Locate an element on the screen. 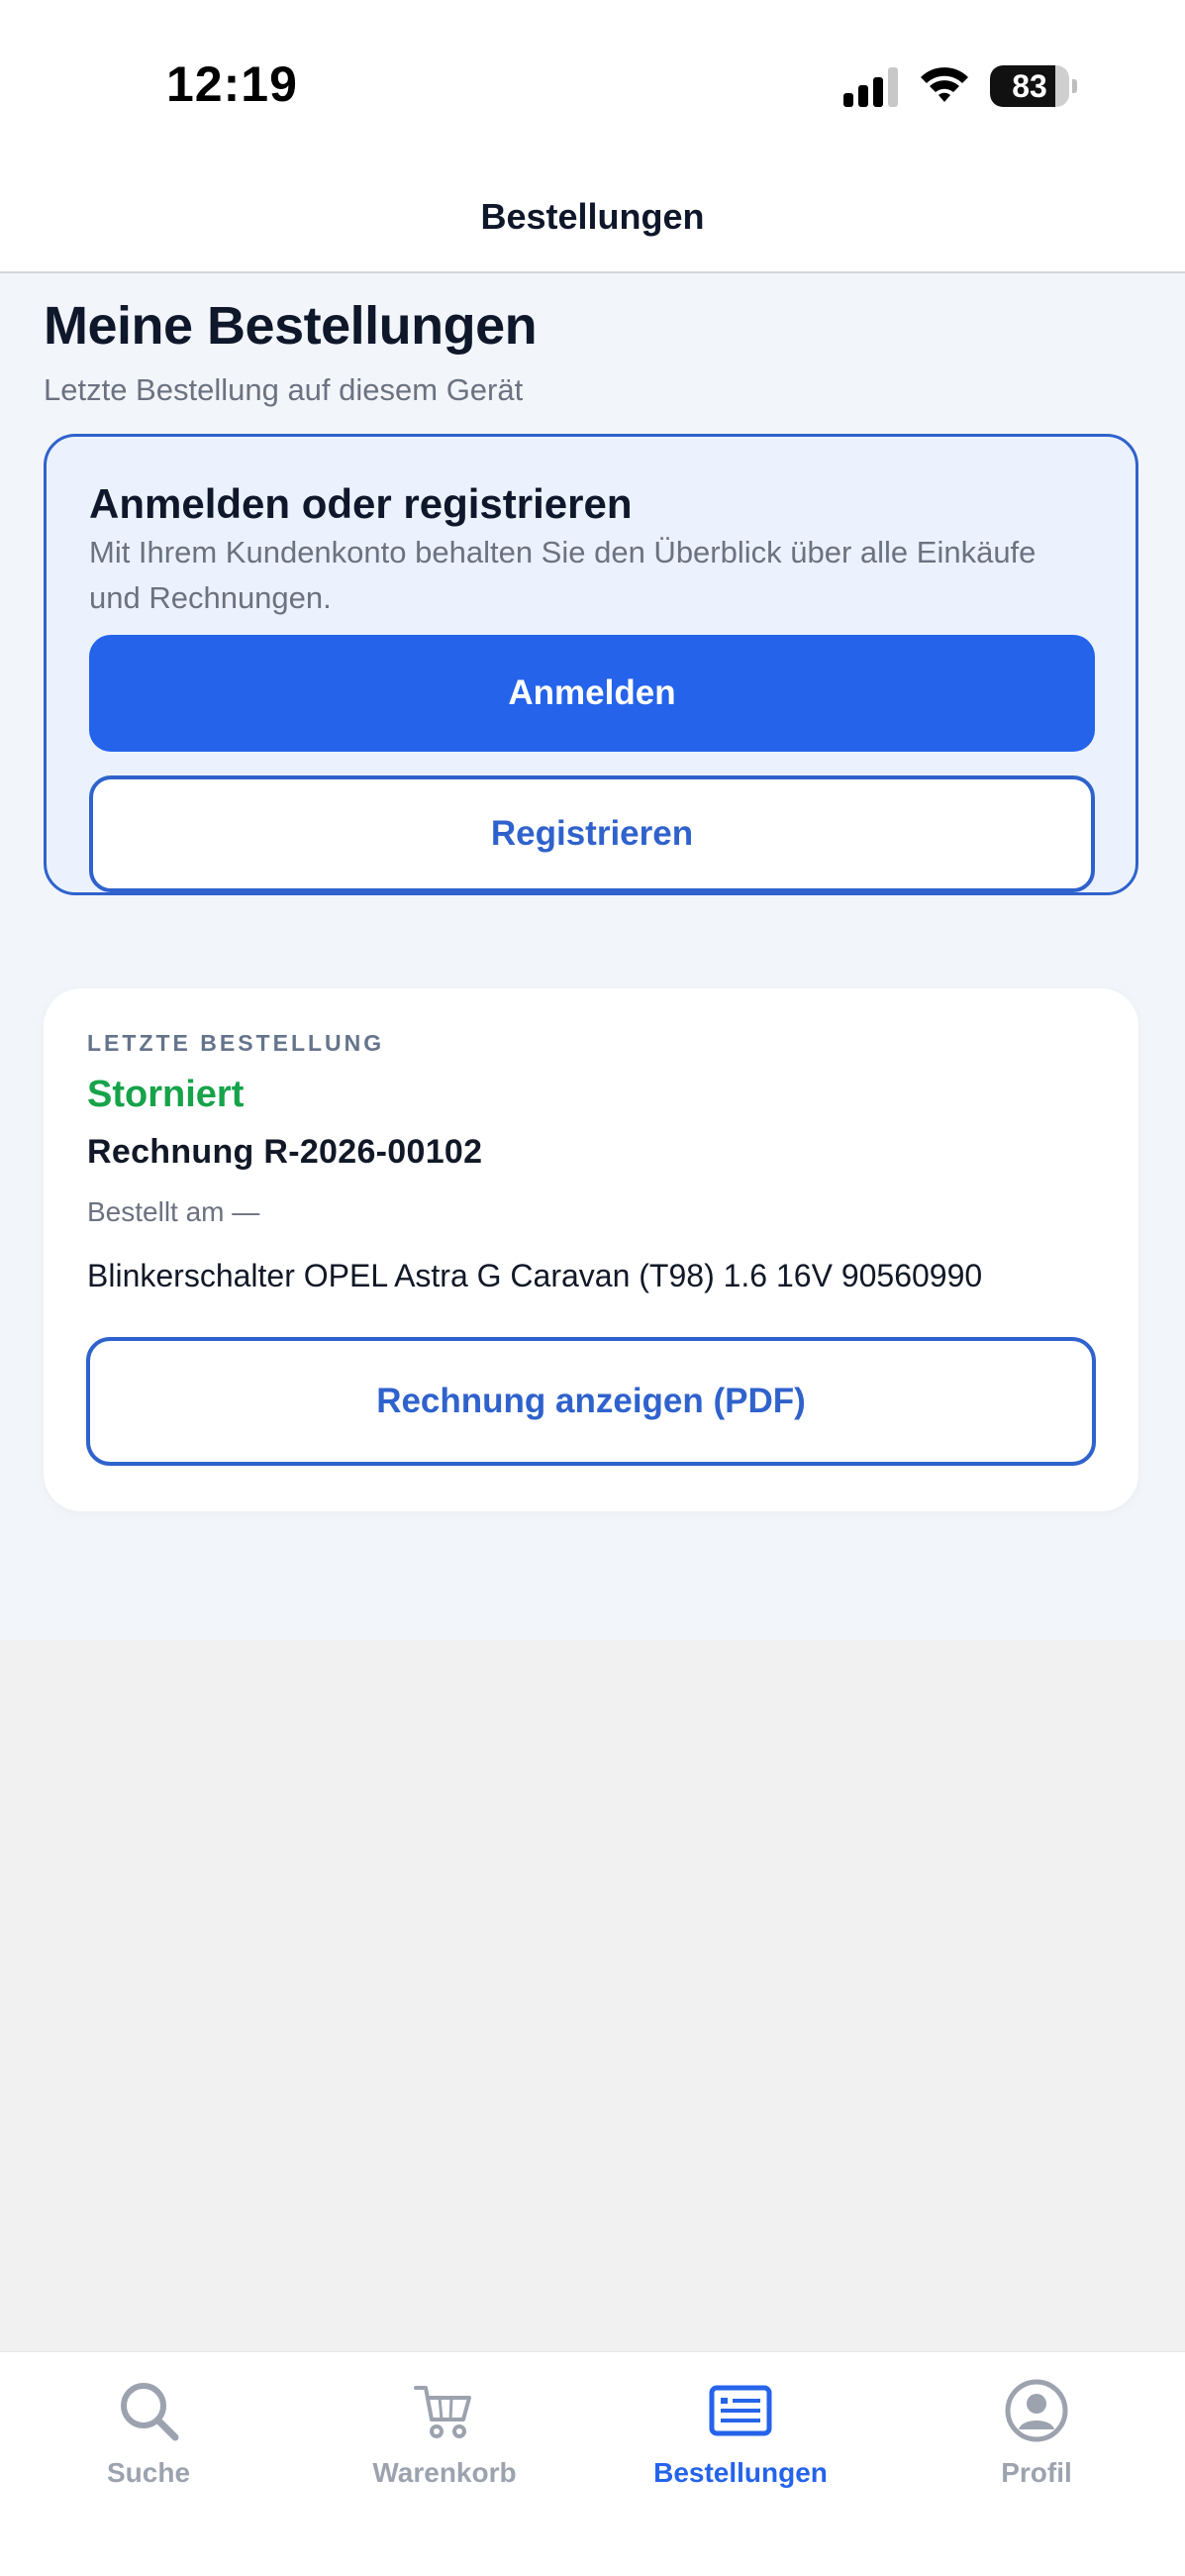 The image size is (1185, 2576). view-invoice-pdf-button: Rechnung anzeigen (PDF) is located at coordinates (591, 1401).